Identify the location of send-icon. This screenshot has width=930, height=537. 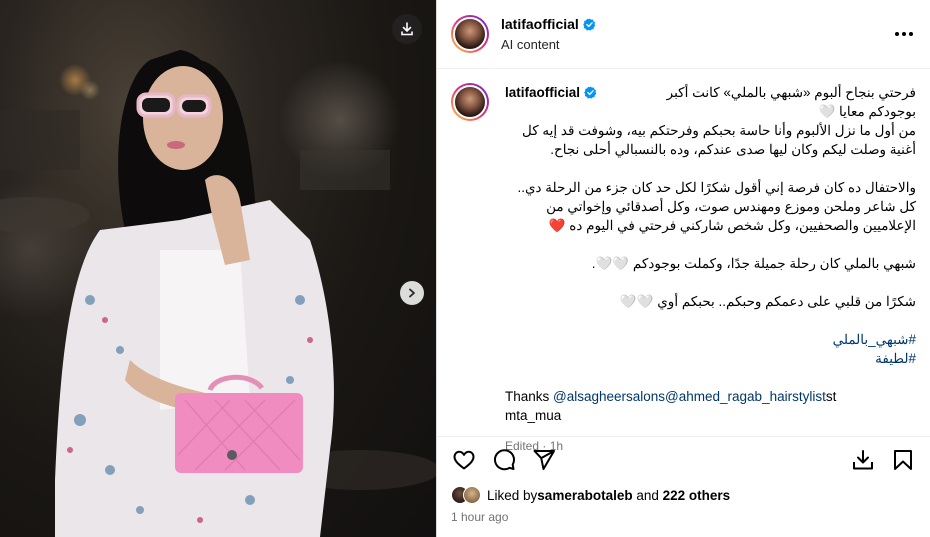
(544, 459).